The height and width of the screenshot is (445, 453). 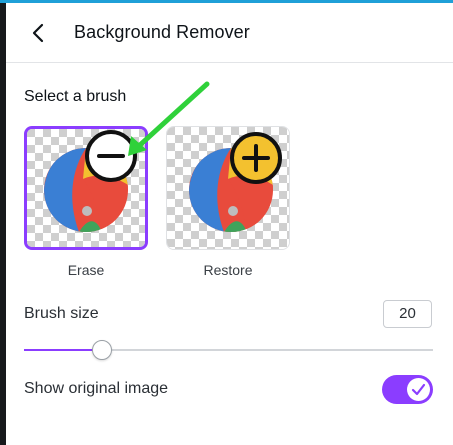 I want to click on erase-brush-label: Erase, so click(x=86, y=270).